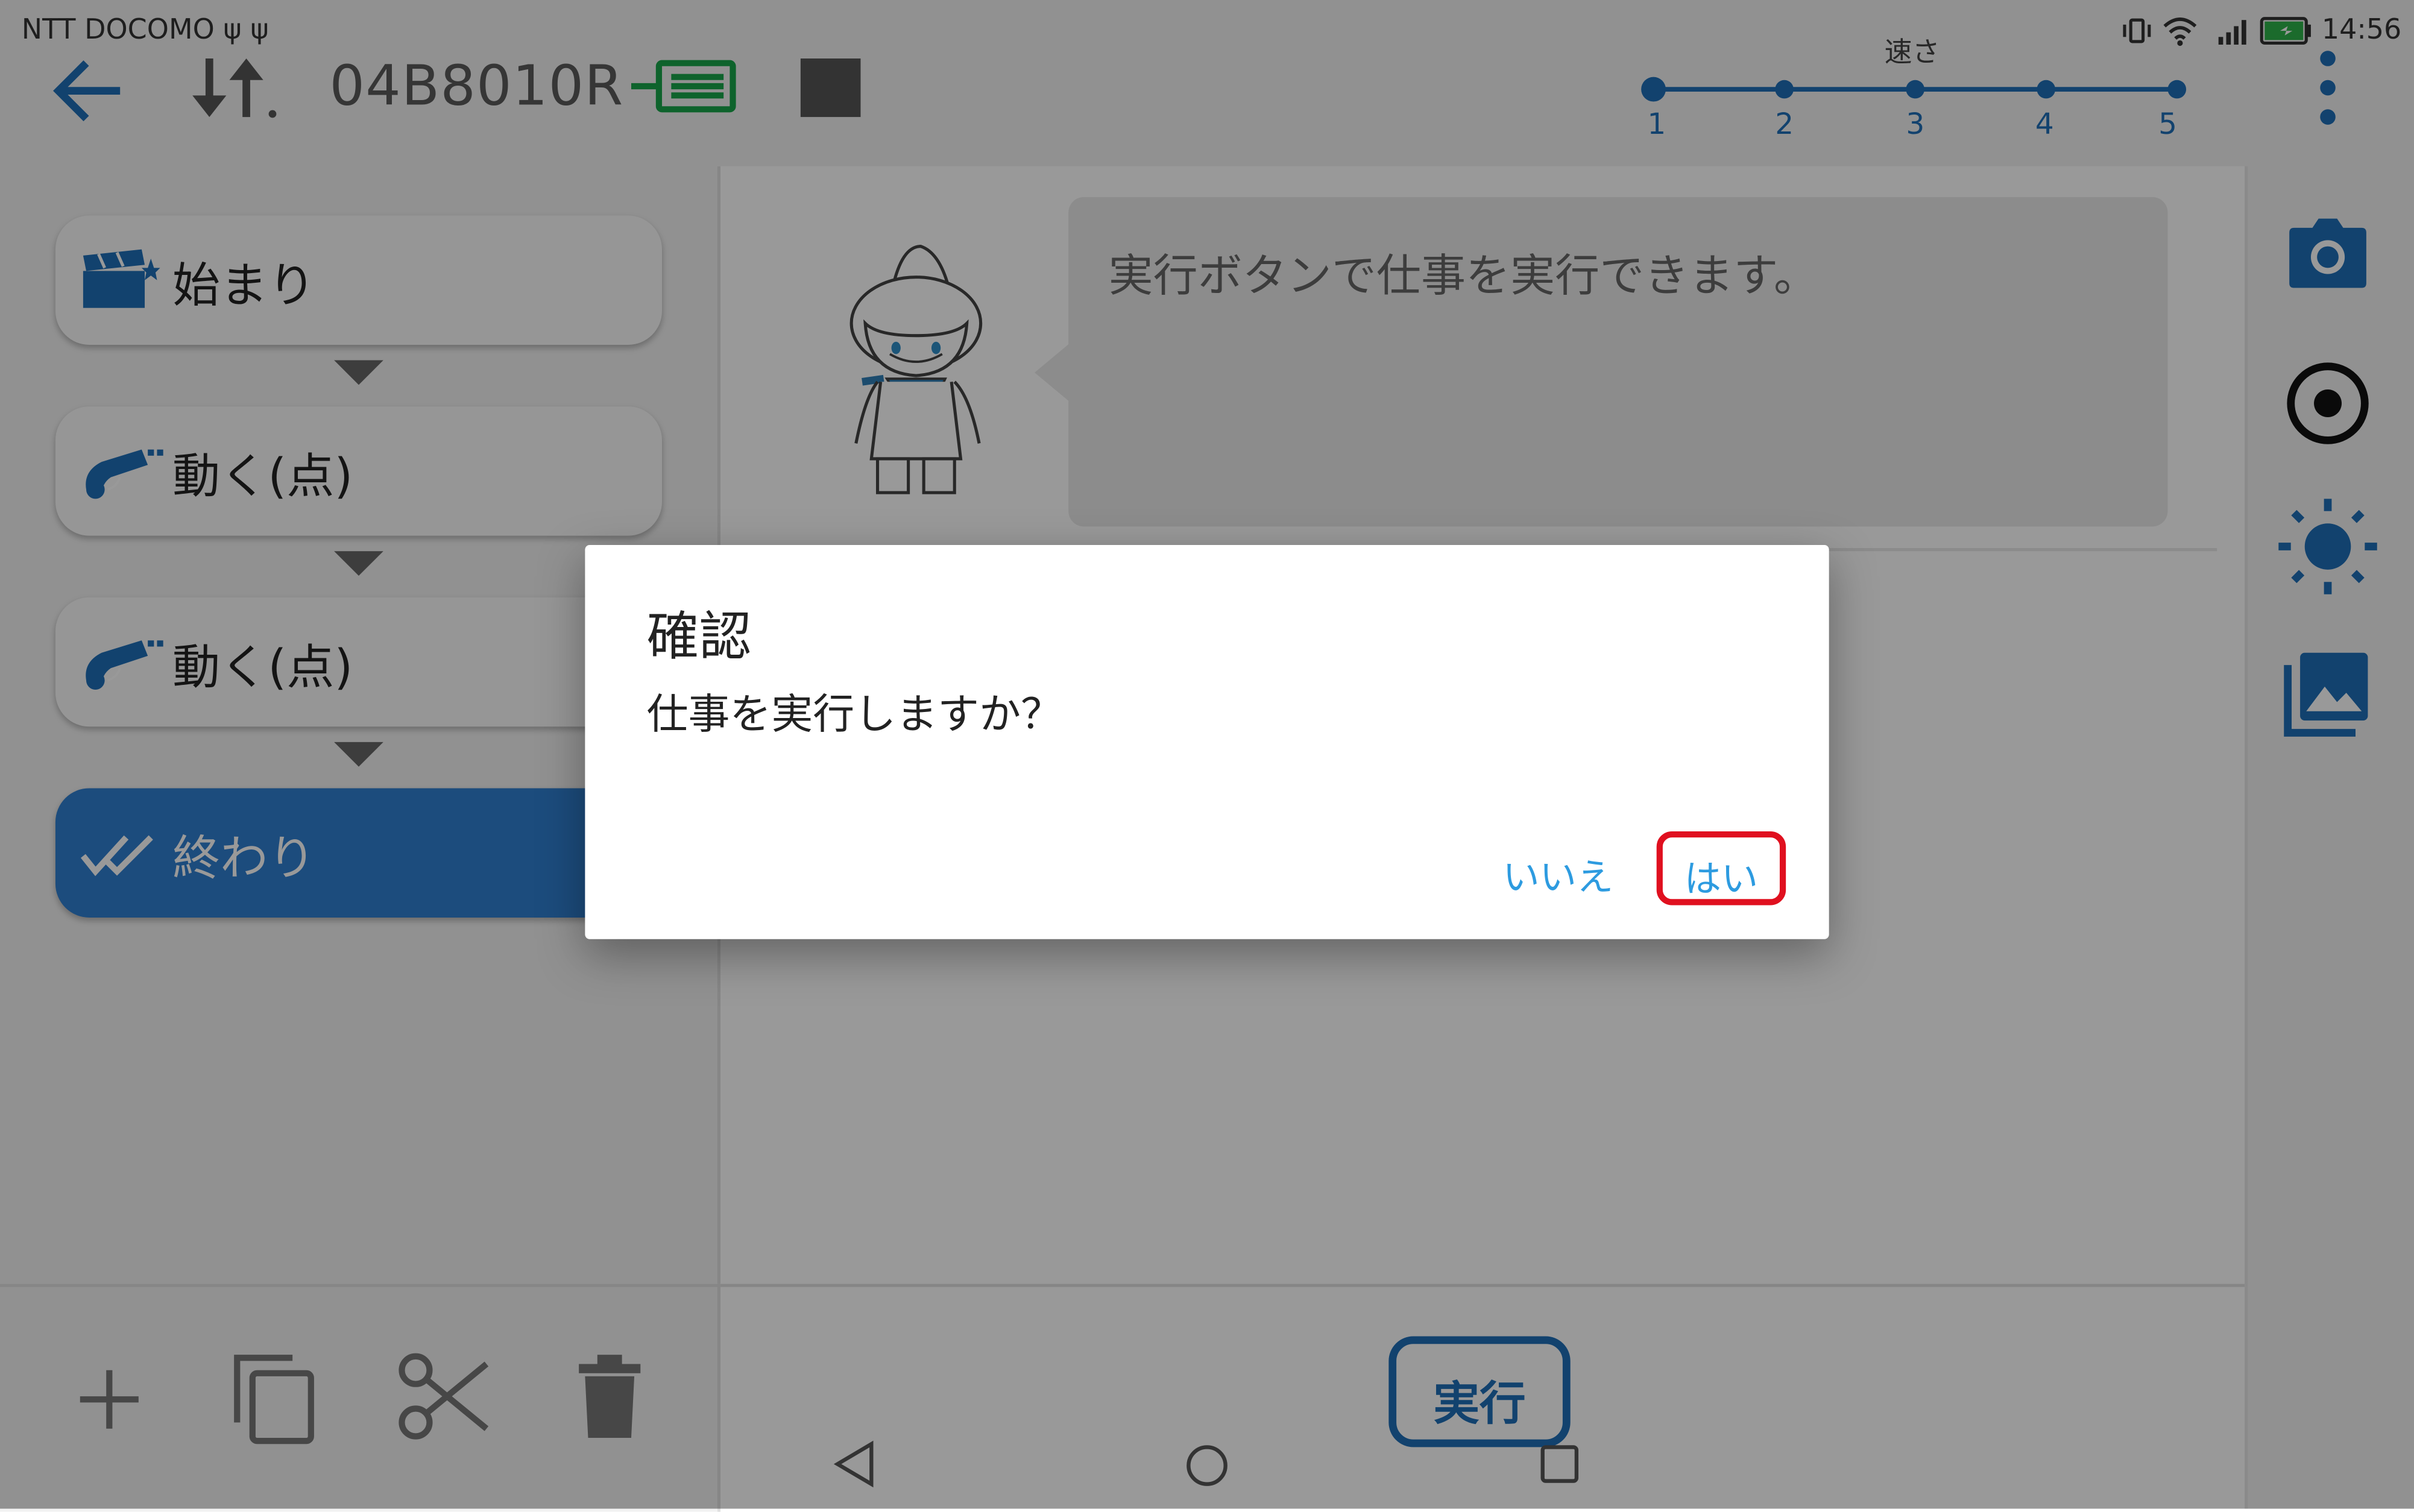 The width and height of the screenshot is (2414, 1512). I want to click on yes-button: はい, so click(1721, 869).